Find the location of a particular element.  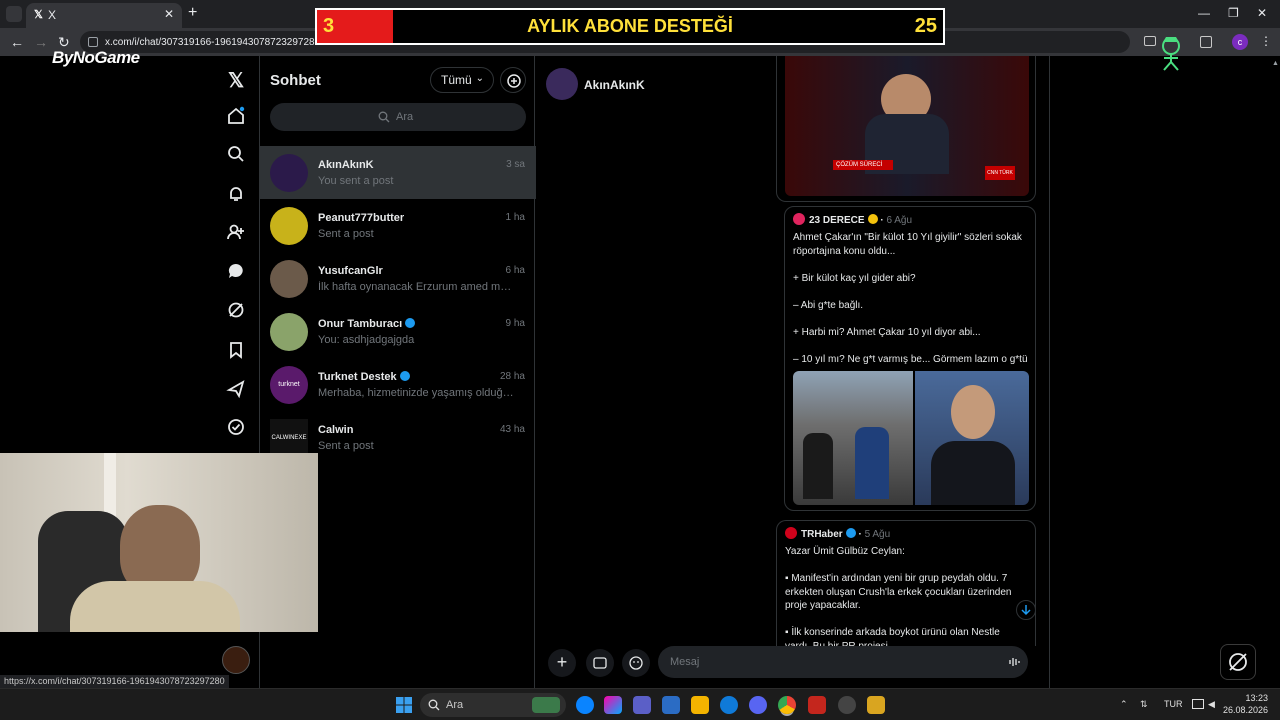

profile-avatar: c is located at coordinates (1240, 42).